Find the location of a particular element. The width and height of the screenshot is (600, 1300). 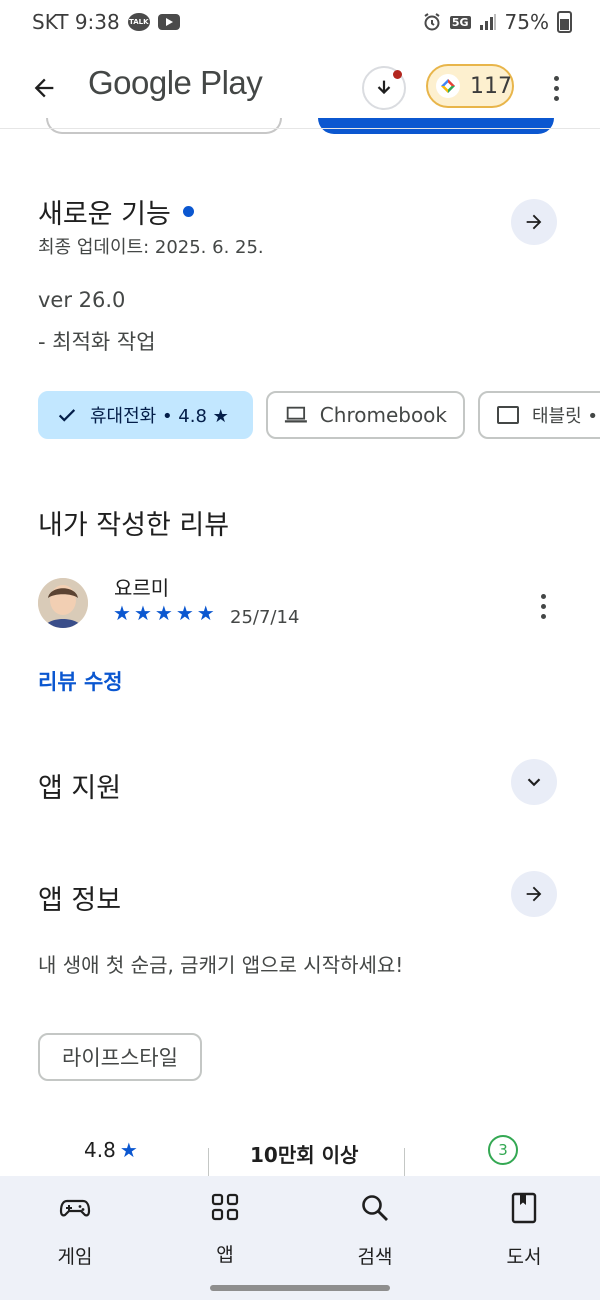

downloads-button is located at coordinates (384, 88).